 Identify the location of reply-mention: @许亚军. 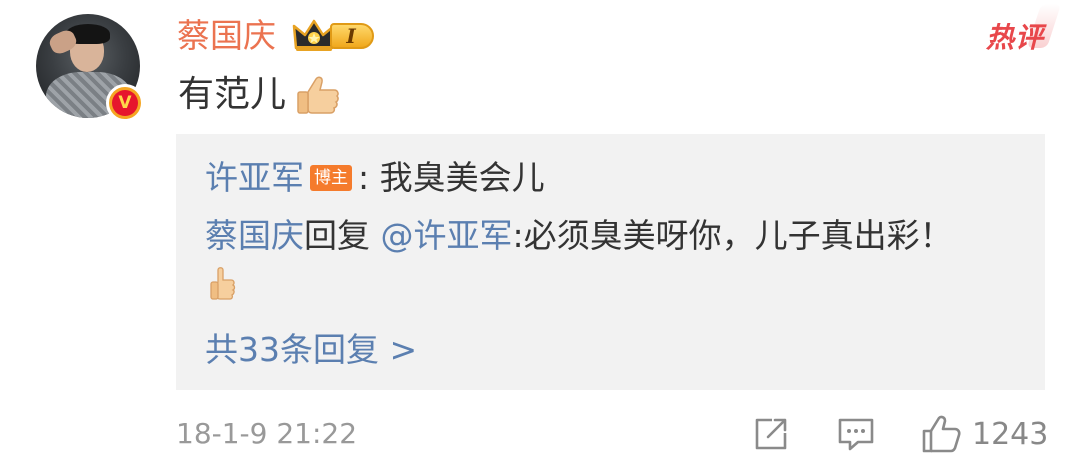
(447, 235).